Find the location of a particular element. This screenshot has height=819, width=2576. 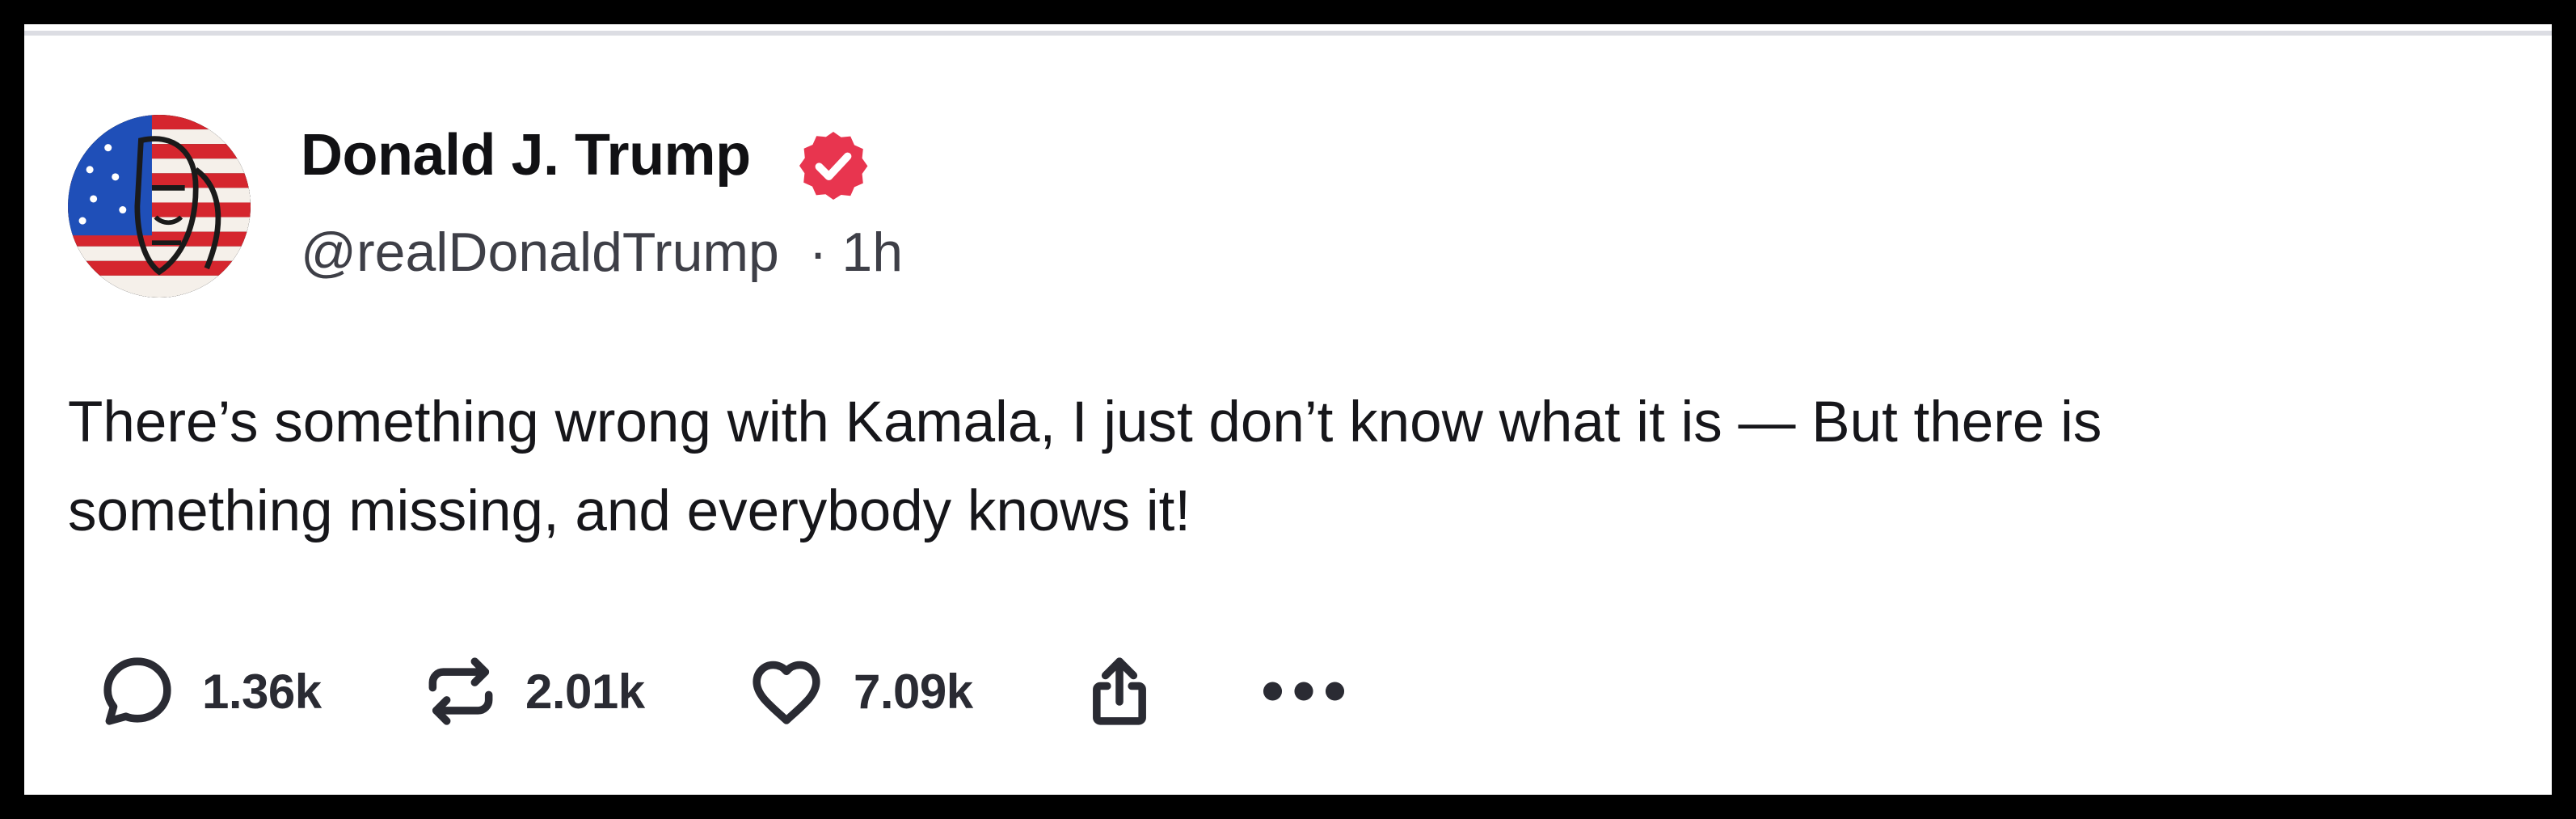

repost-button: 2.01k is located at coordinates (532, 691).